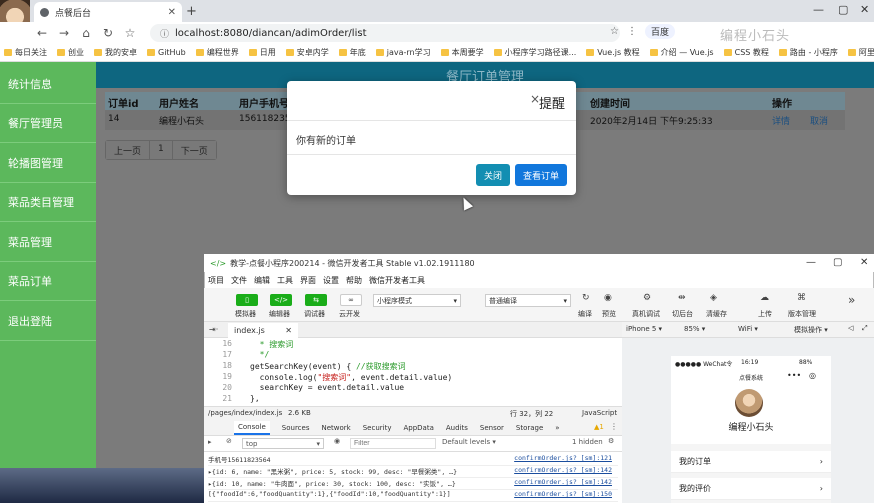 The height and width of the screenshot is (503, 874). I want to click on mode-select: 小程序模式 ▾, so click(417, 300).